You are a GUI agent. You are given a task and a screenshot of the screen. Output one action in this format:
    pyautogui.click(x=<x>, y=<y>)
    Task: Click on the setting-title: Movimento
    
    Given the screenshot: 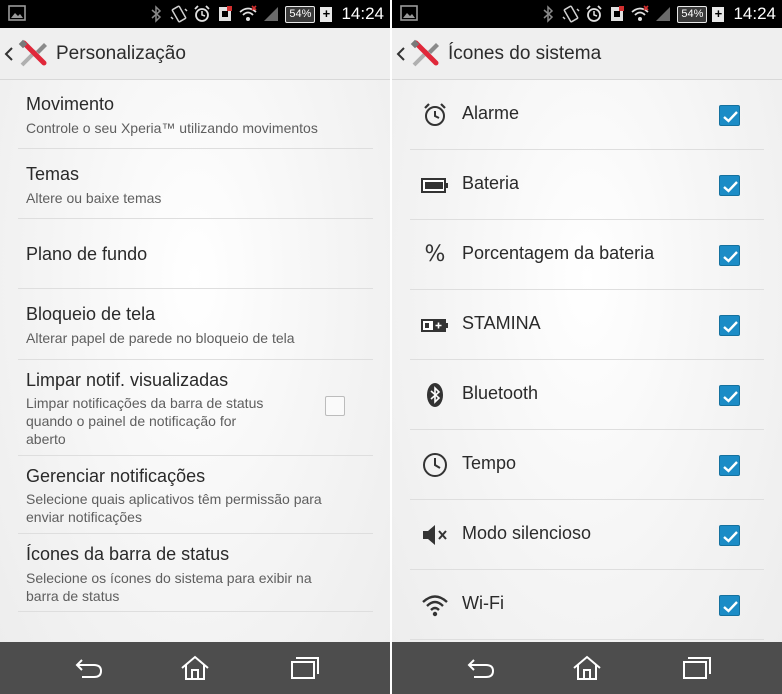 What is the action you would take?
    pyautogui.click(x=70, y=104)
    